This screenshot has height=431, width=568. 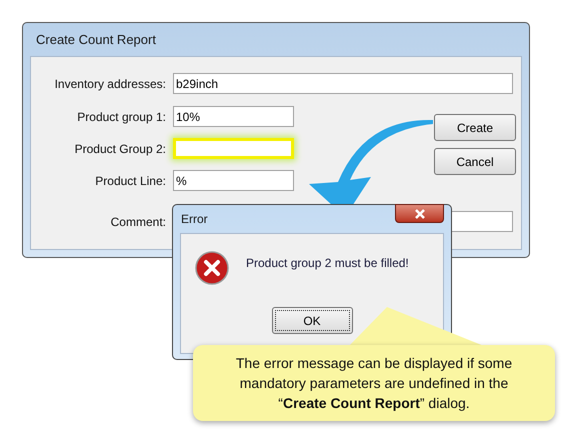 I want to click on input-field: 10%, so click(x=233, y=116).